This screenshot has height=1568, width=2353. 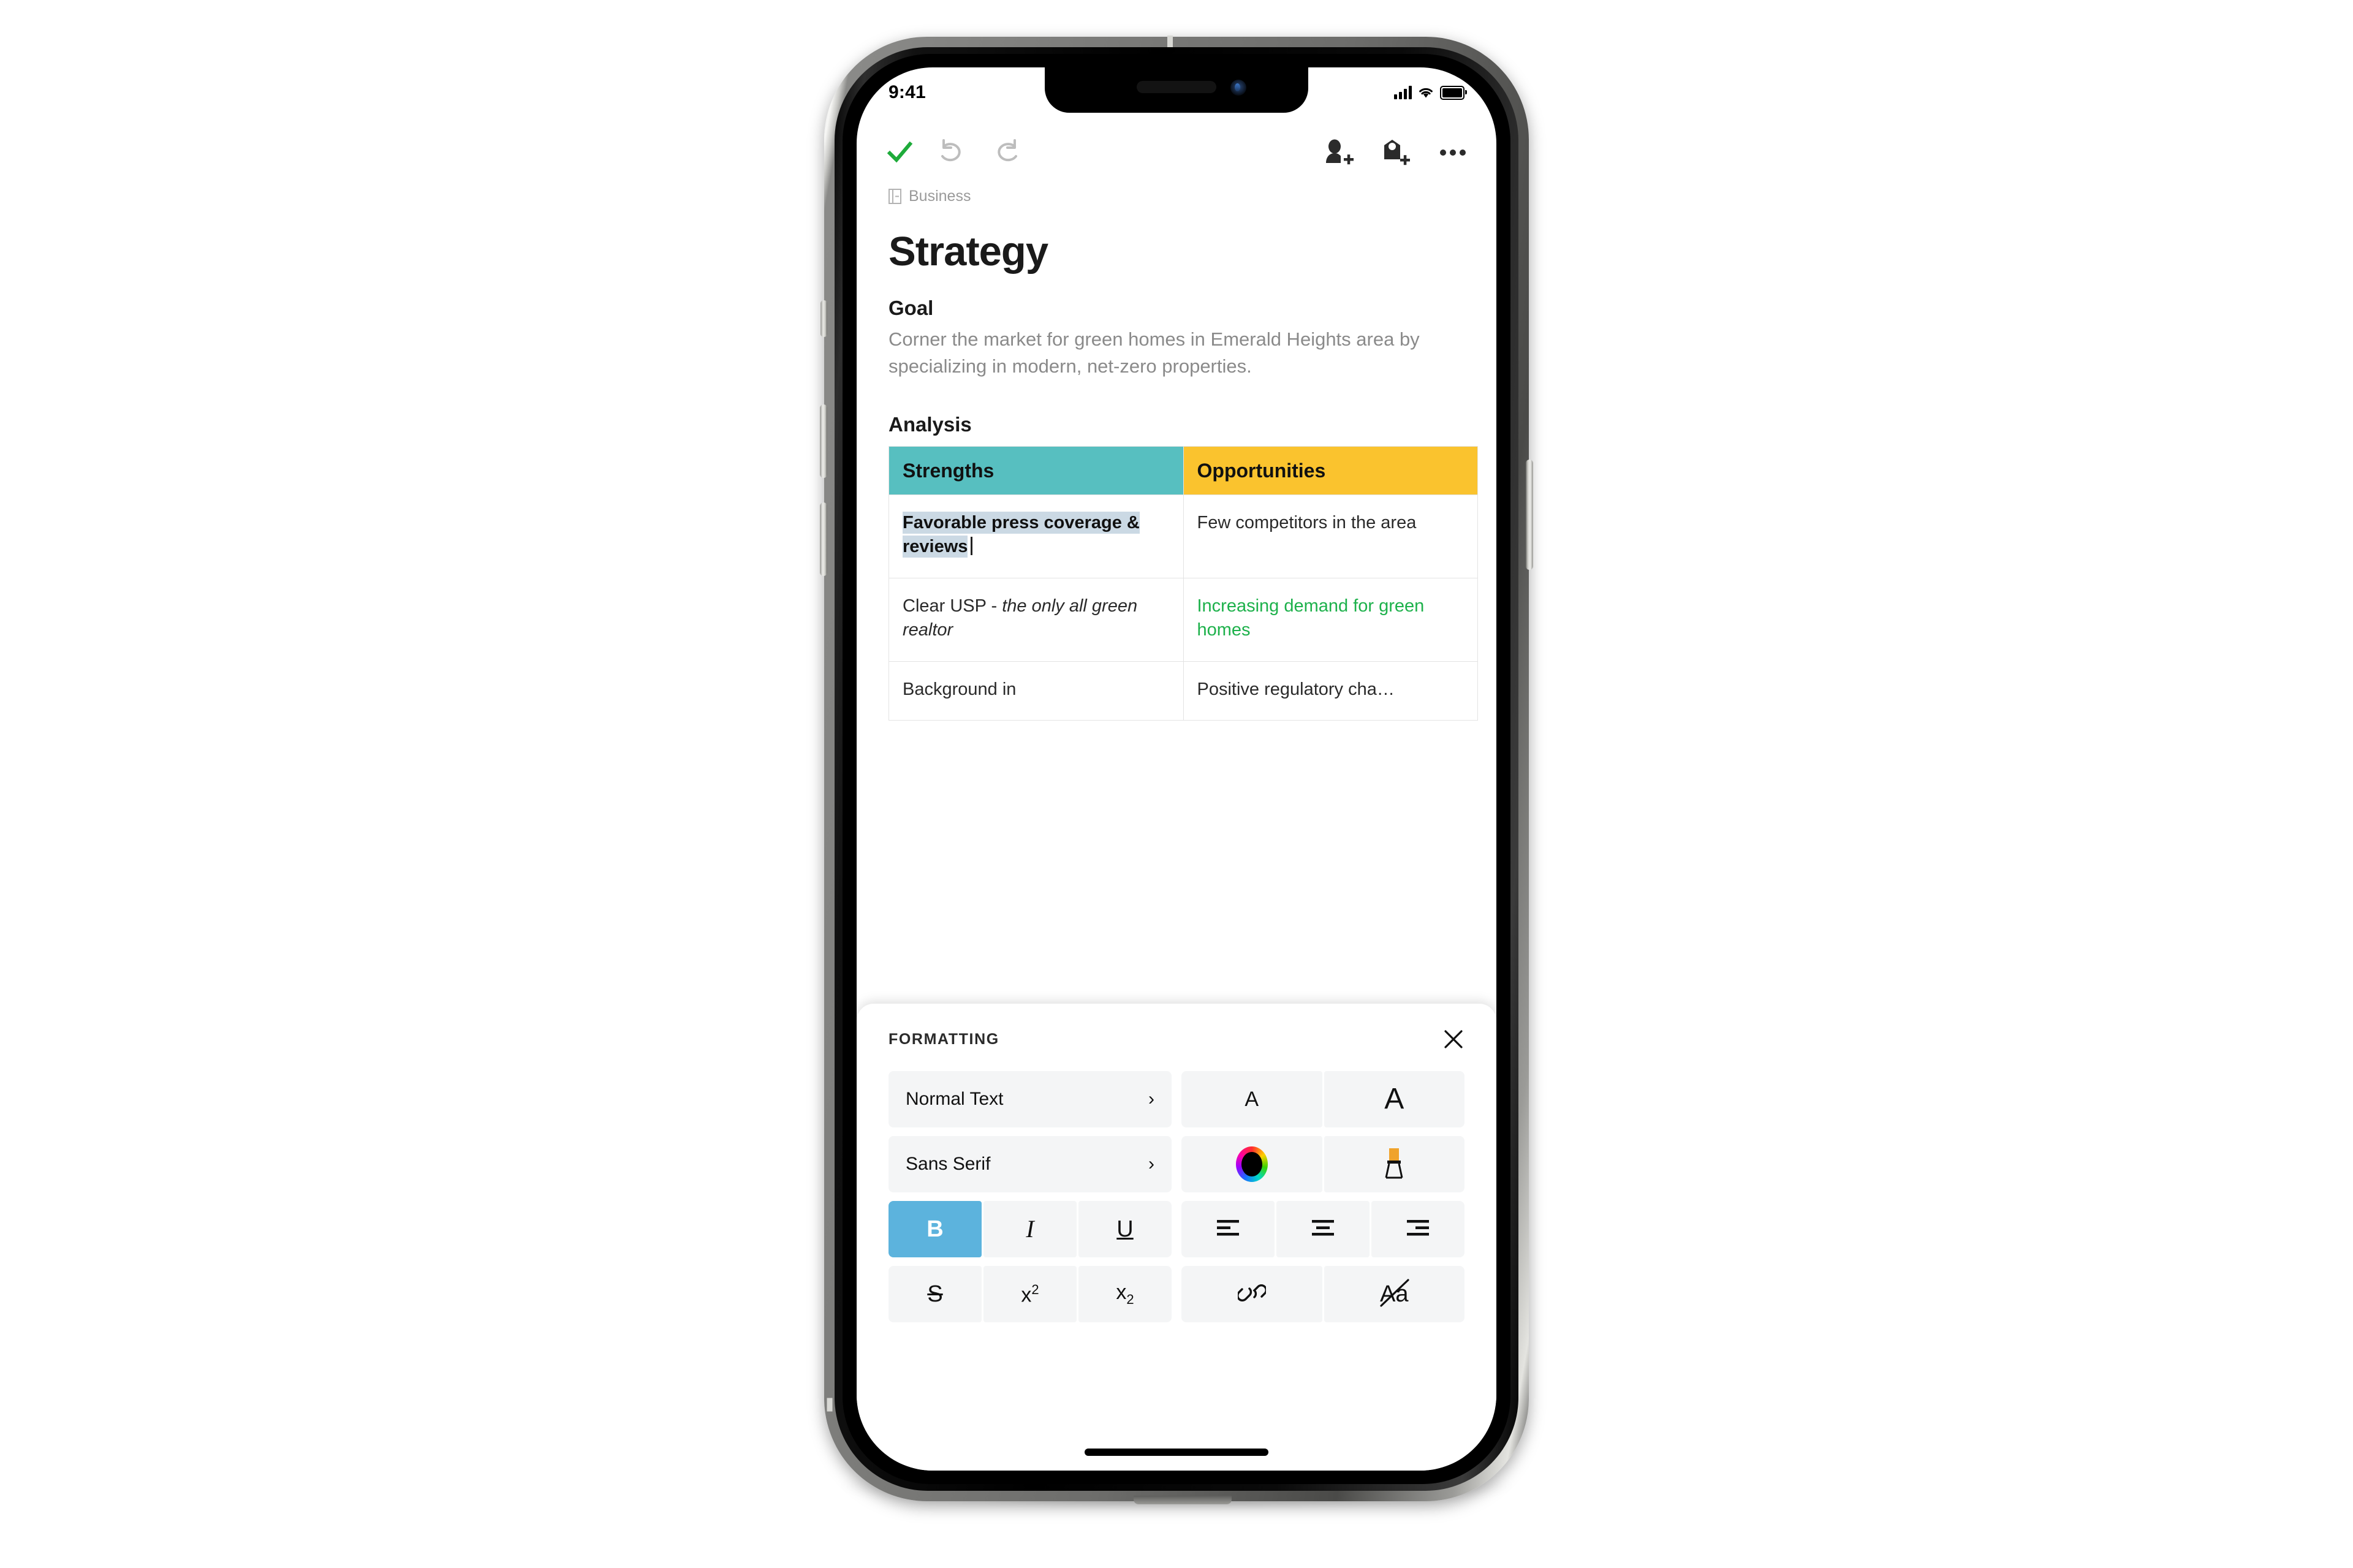 What do you see at coordinates (1403, 93) in the screenshot?
I see `cellular-signal-icon` at bounding box center [1403, 93].